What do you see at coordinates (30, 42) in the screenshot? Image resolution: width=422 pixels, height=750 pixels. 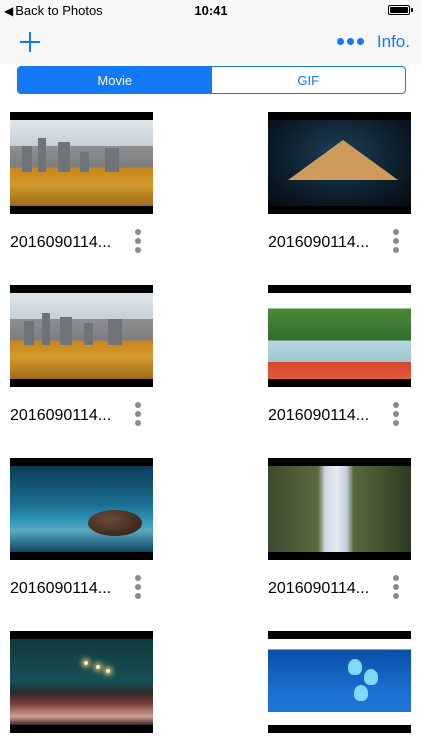 I see `add-button` at bounding box center [30, 42].